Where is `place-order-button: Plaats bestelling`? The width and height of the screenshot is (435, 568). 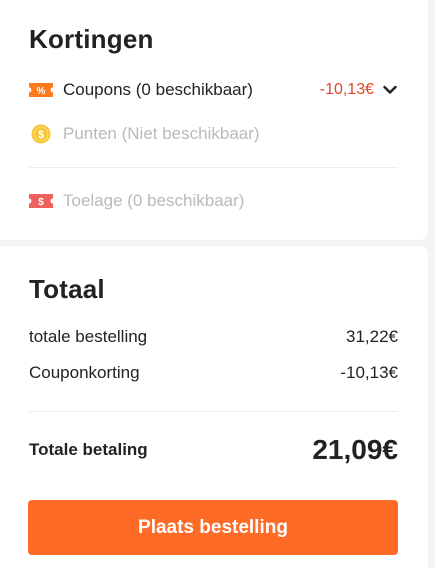
place-order-button: Plaats bestelling is located at coordinates (213, 527).